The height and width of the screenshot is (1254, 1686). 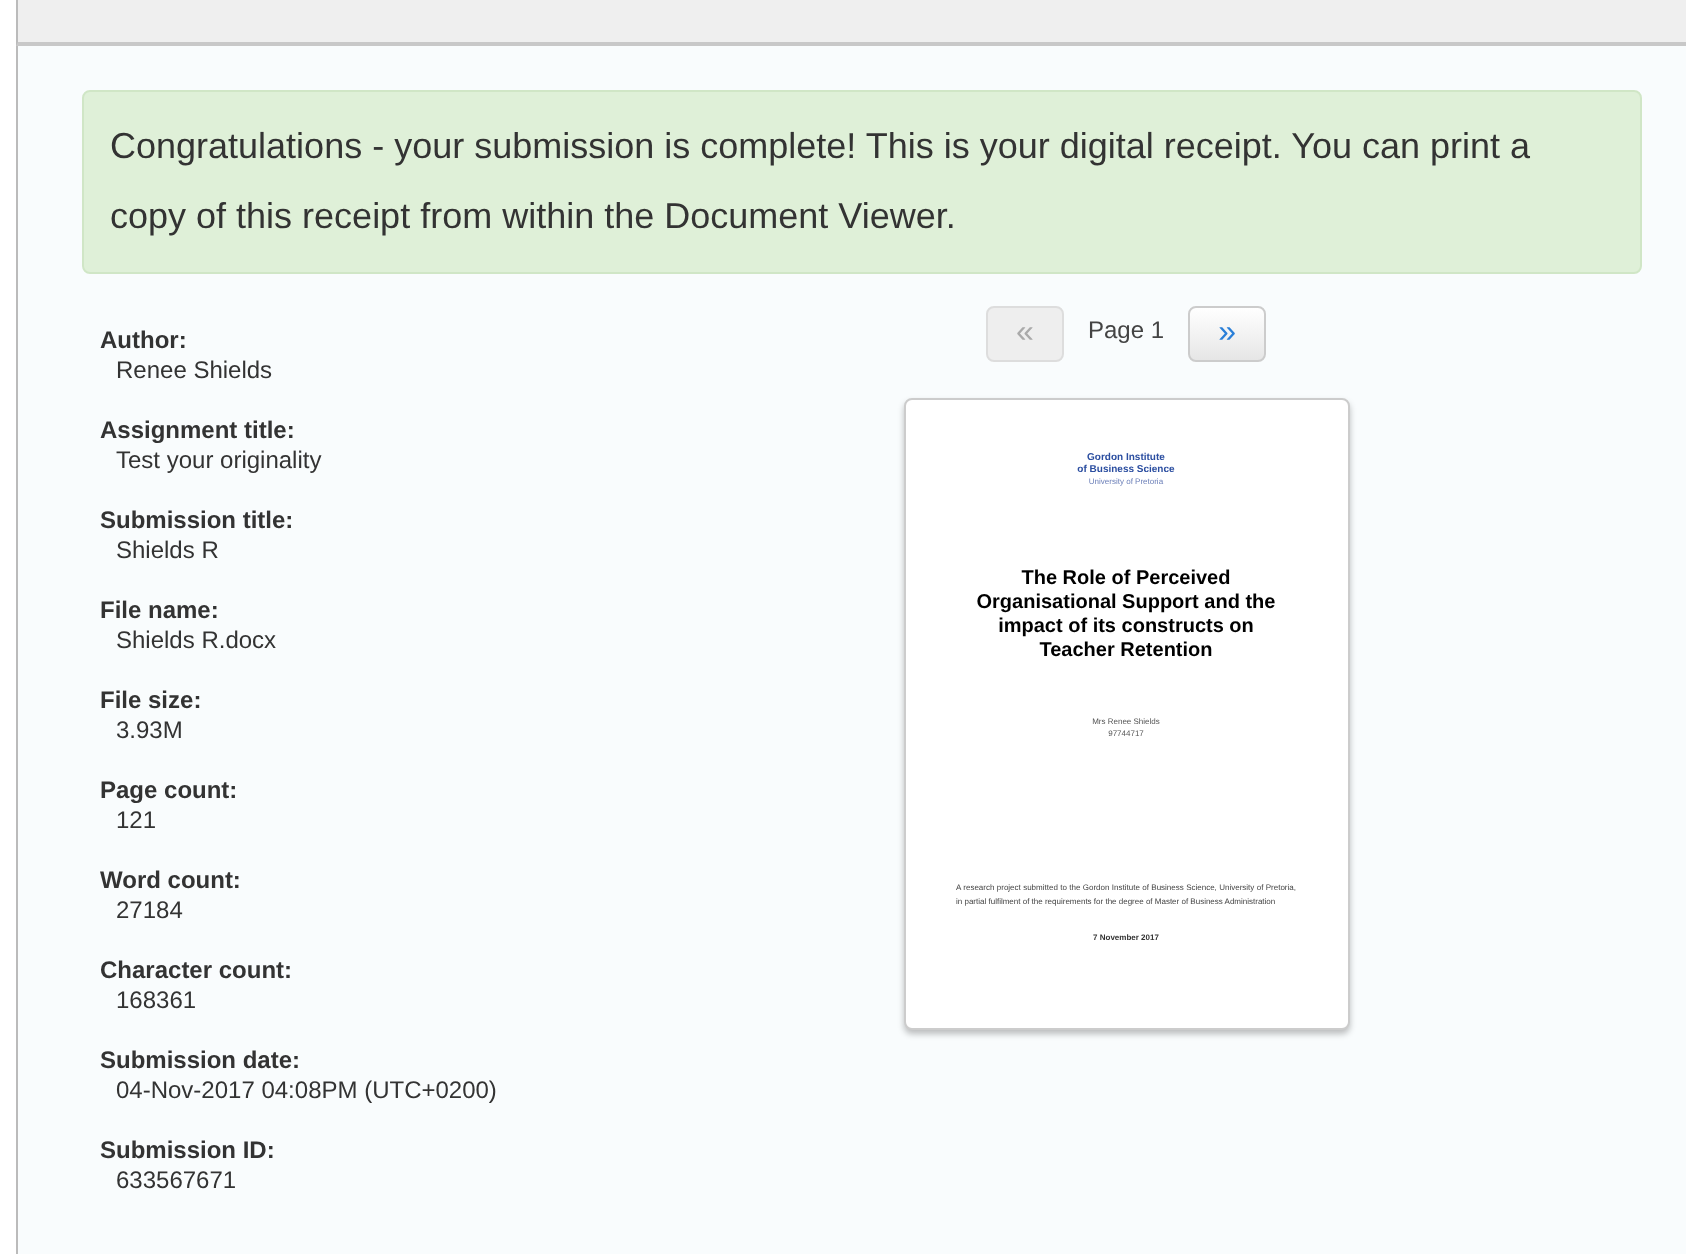 What do you see at coordinates (136, 821) in the screenshot?
I see `field-value: 121` at bounding box center [136, 821].